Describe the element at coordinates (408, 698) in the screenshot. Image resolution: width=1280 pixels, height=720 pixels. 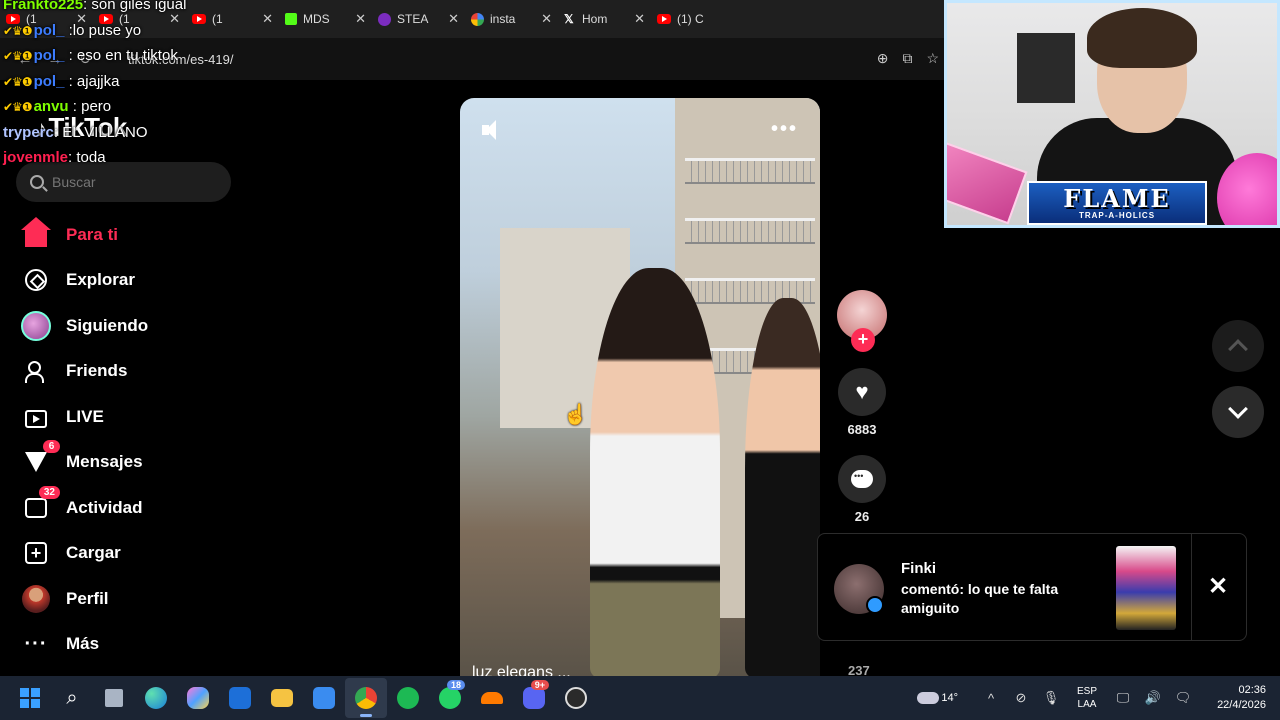
I see `taskbar-spotify` at that location.